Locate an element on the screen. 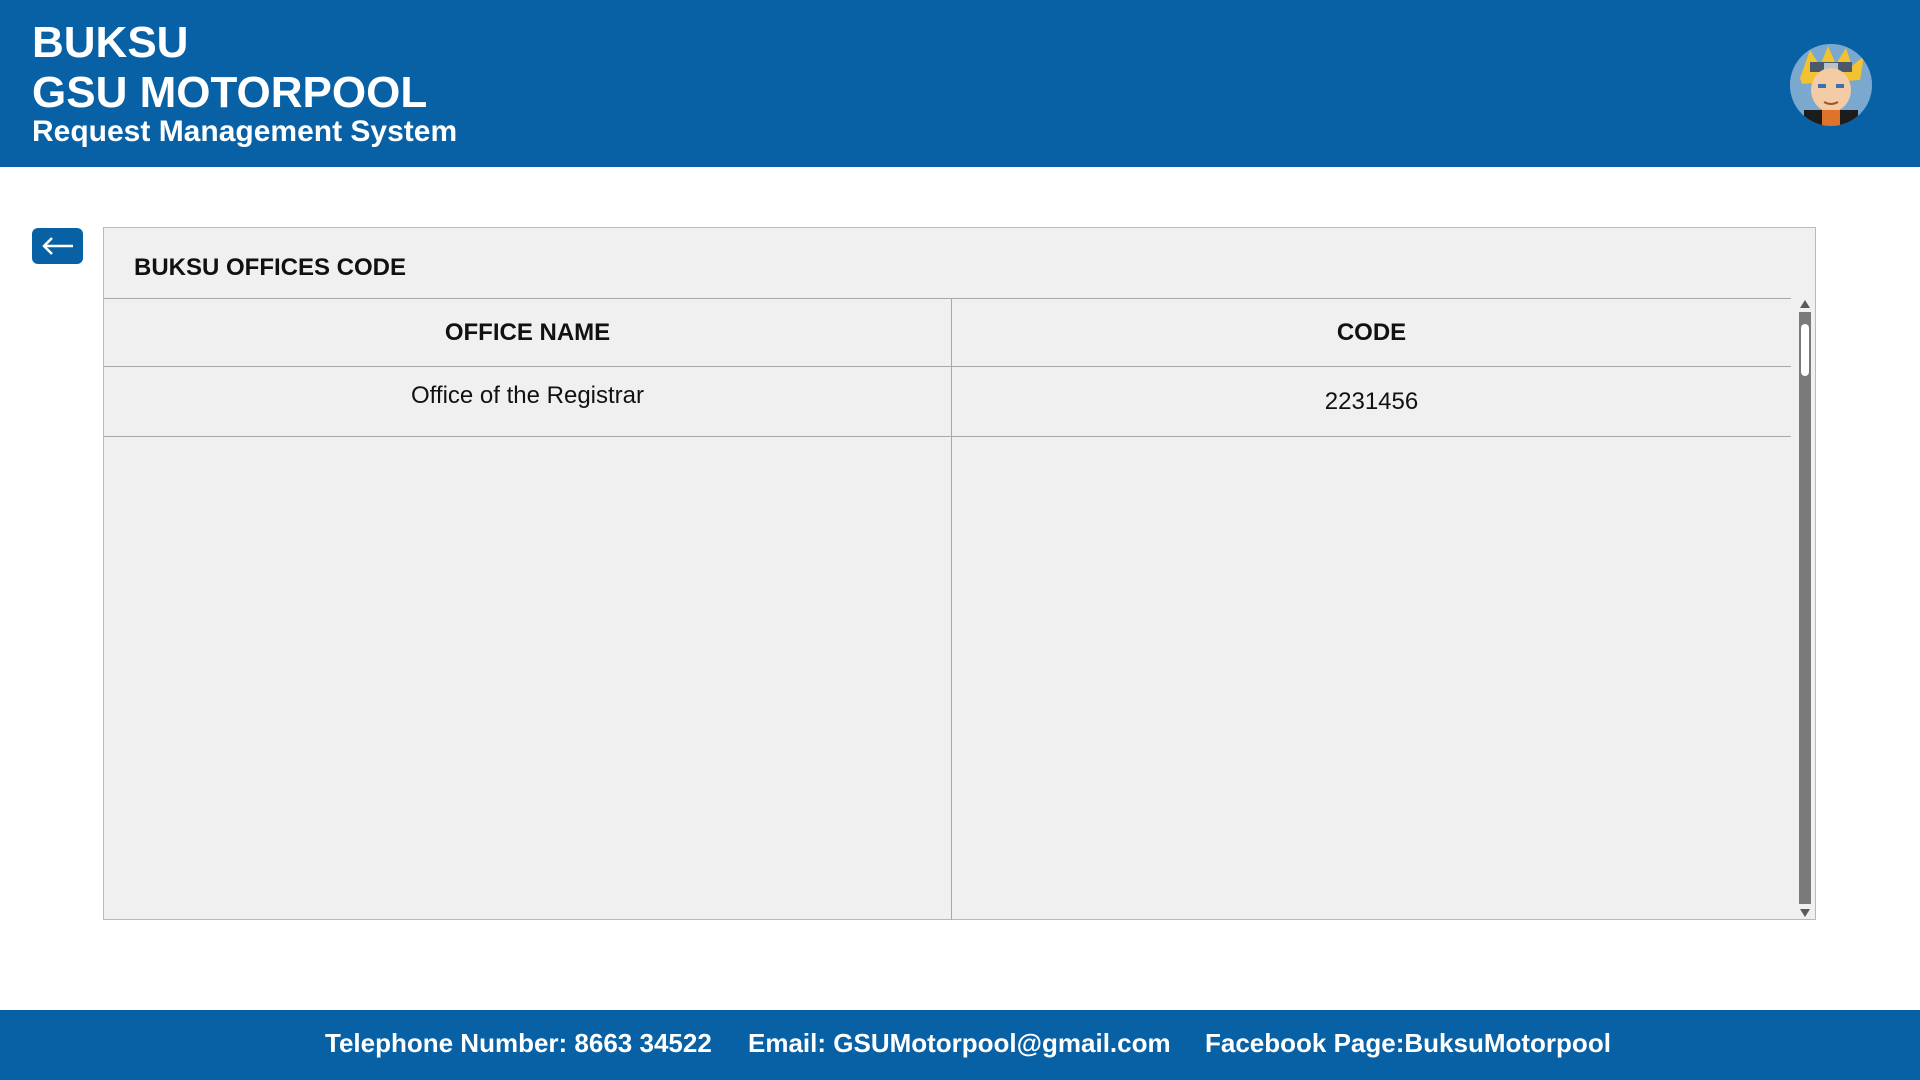 The image size is (1920, 1080). column-header-code: CODE is located at coordinates (1371, 332).